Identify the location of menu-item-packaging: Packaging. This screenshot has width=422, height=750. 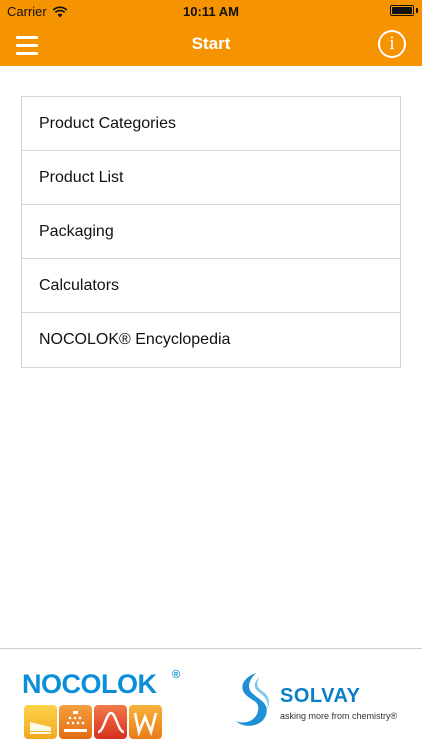
(211, 232).